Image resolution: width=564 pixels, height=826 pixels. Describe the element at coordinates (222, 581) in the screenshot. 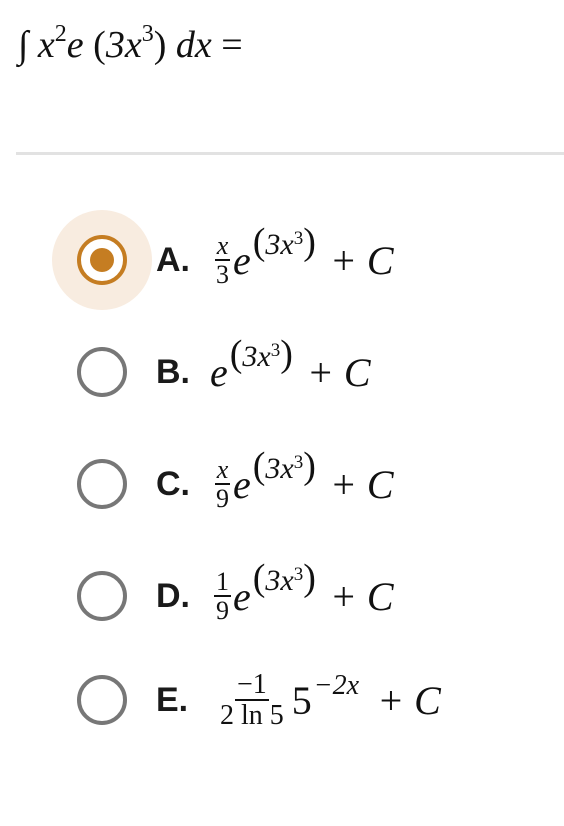

I see `fraction-numerator: 1` at that location.